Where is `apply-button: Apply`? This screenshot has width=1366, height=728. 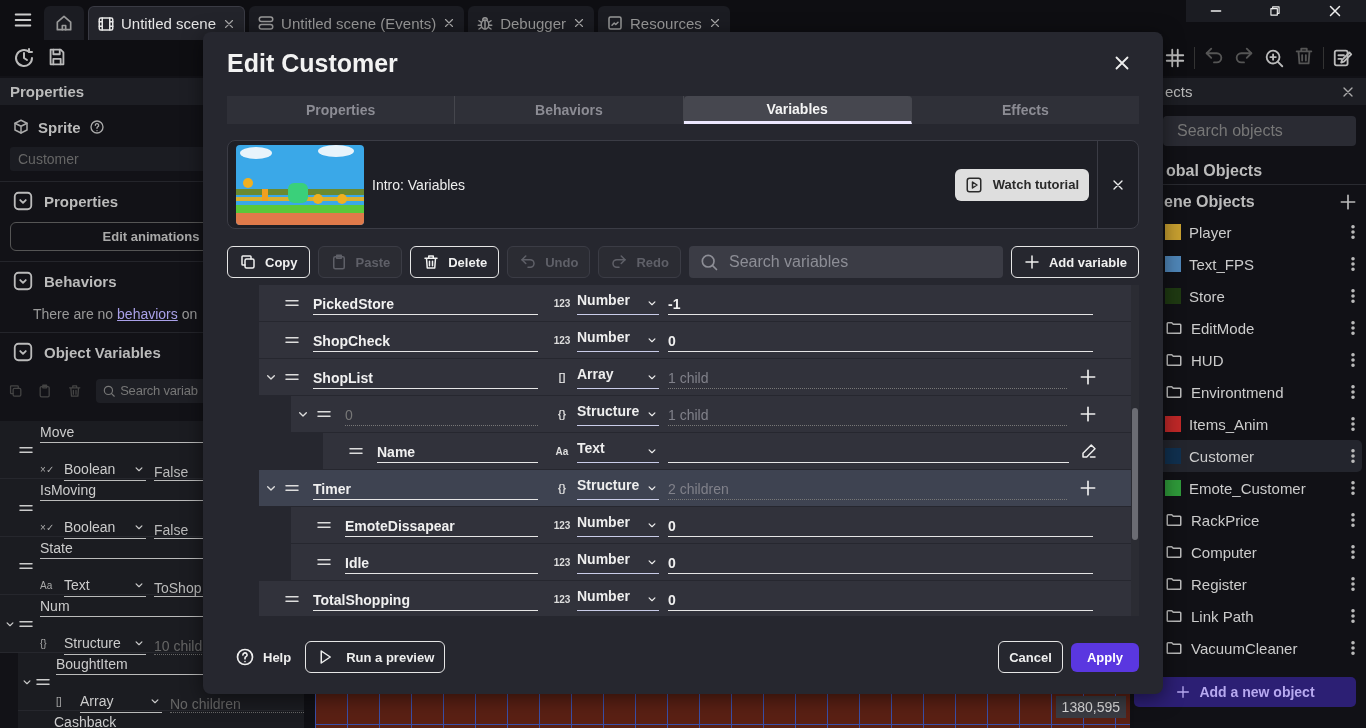
apply-button: Apply is located at coordinates (1104, 657).